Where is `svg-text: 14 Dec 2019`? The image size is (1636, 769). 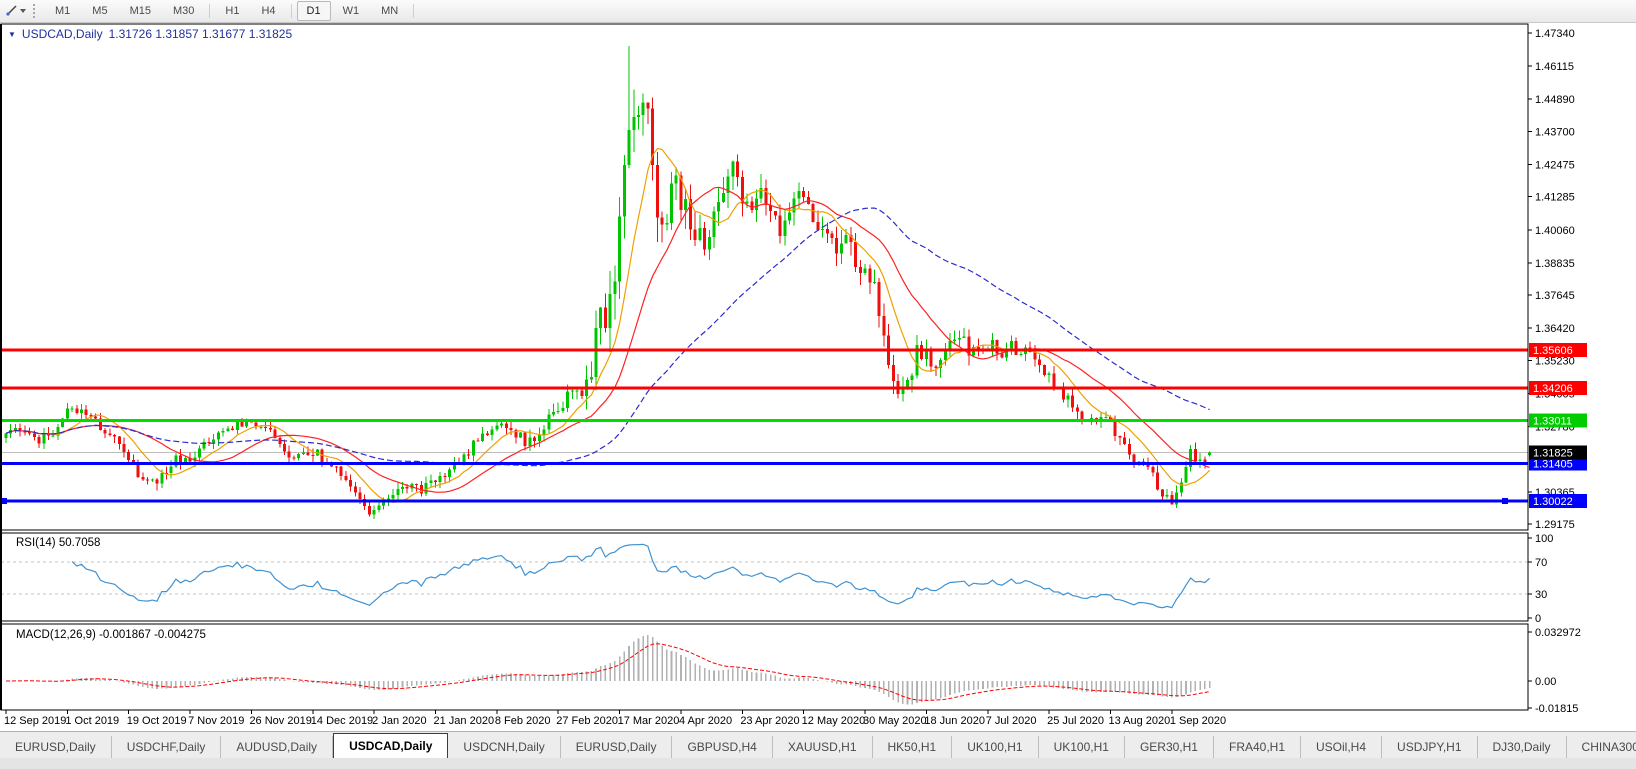
svg-text: 14 Dec 2019 is located at coordinates (342, 721).